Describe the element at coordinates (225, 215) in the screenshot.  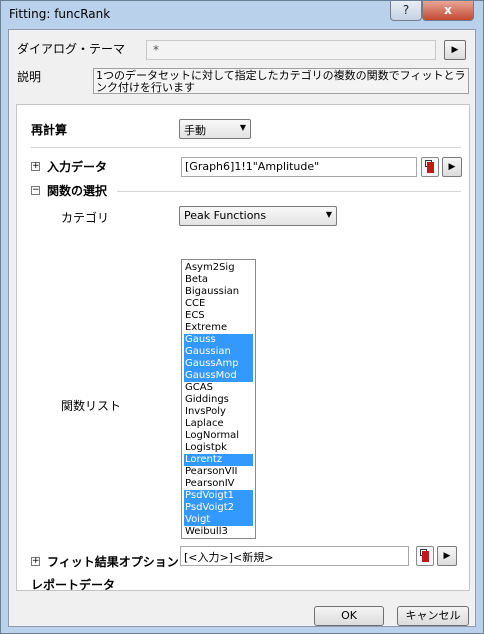
I see `category-value: Peak Functions` at that location.